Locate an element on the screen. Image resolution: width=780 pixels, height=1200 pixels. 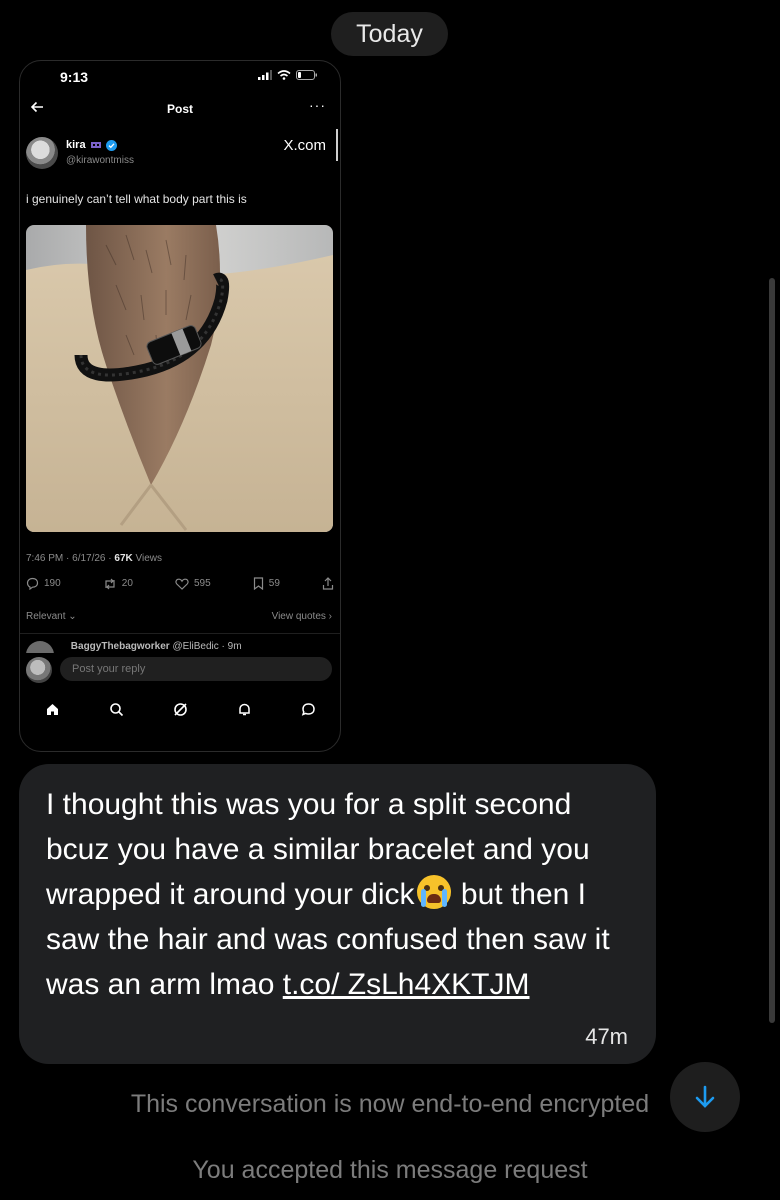
share-icon is located at coordinates (328, 583).